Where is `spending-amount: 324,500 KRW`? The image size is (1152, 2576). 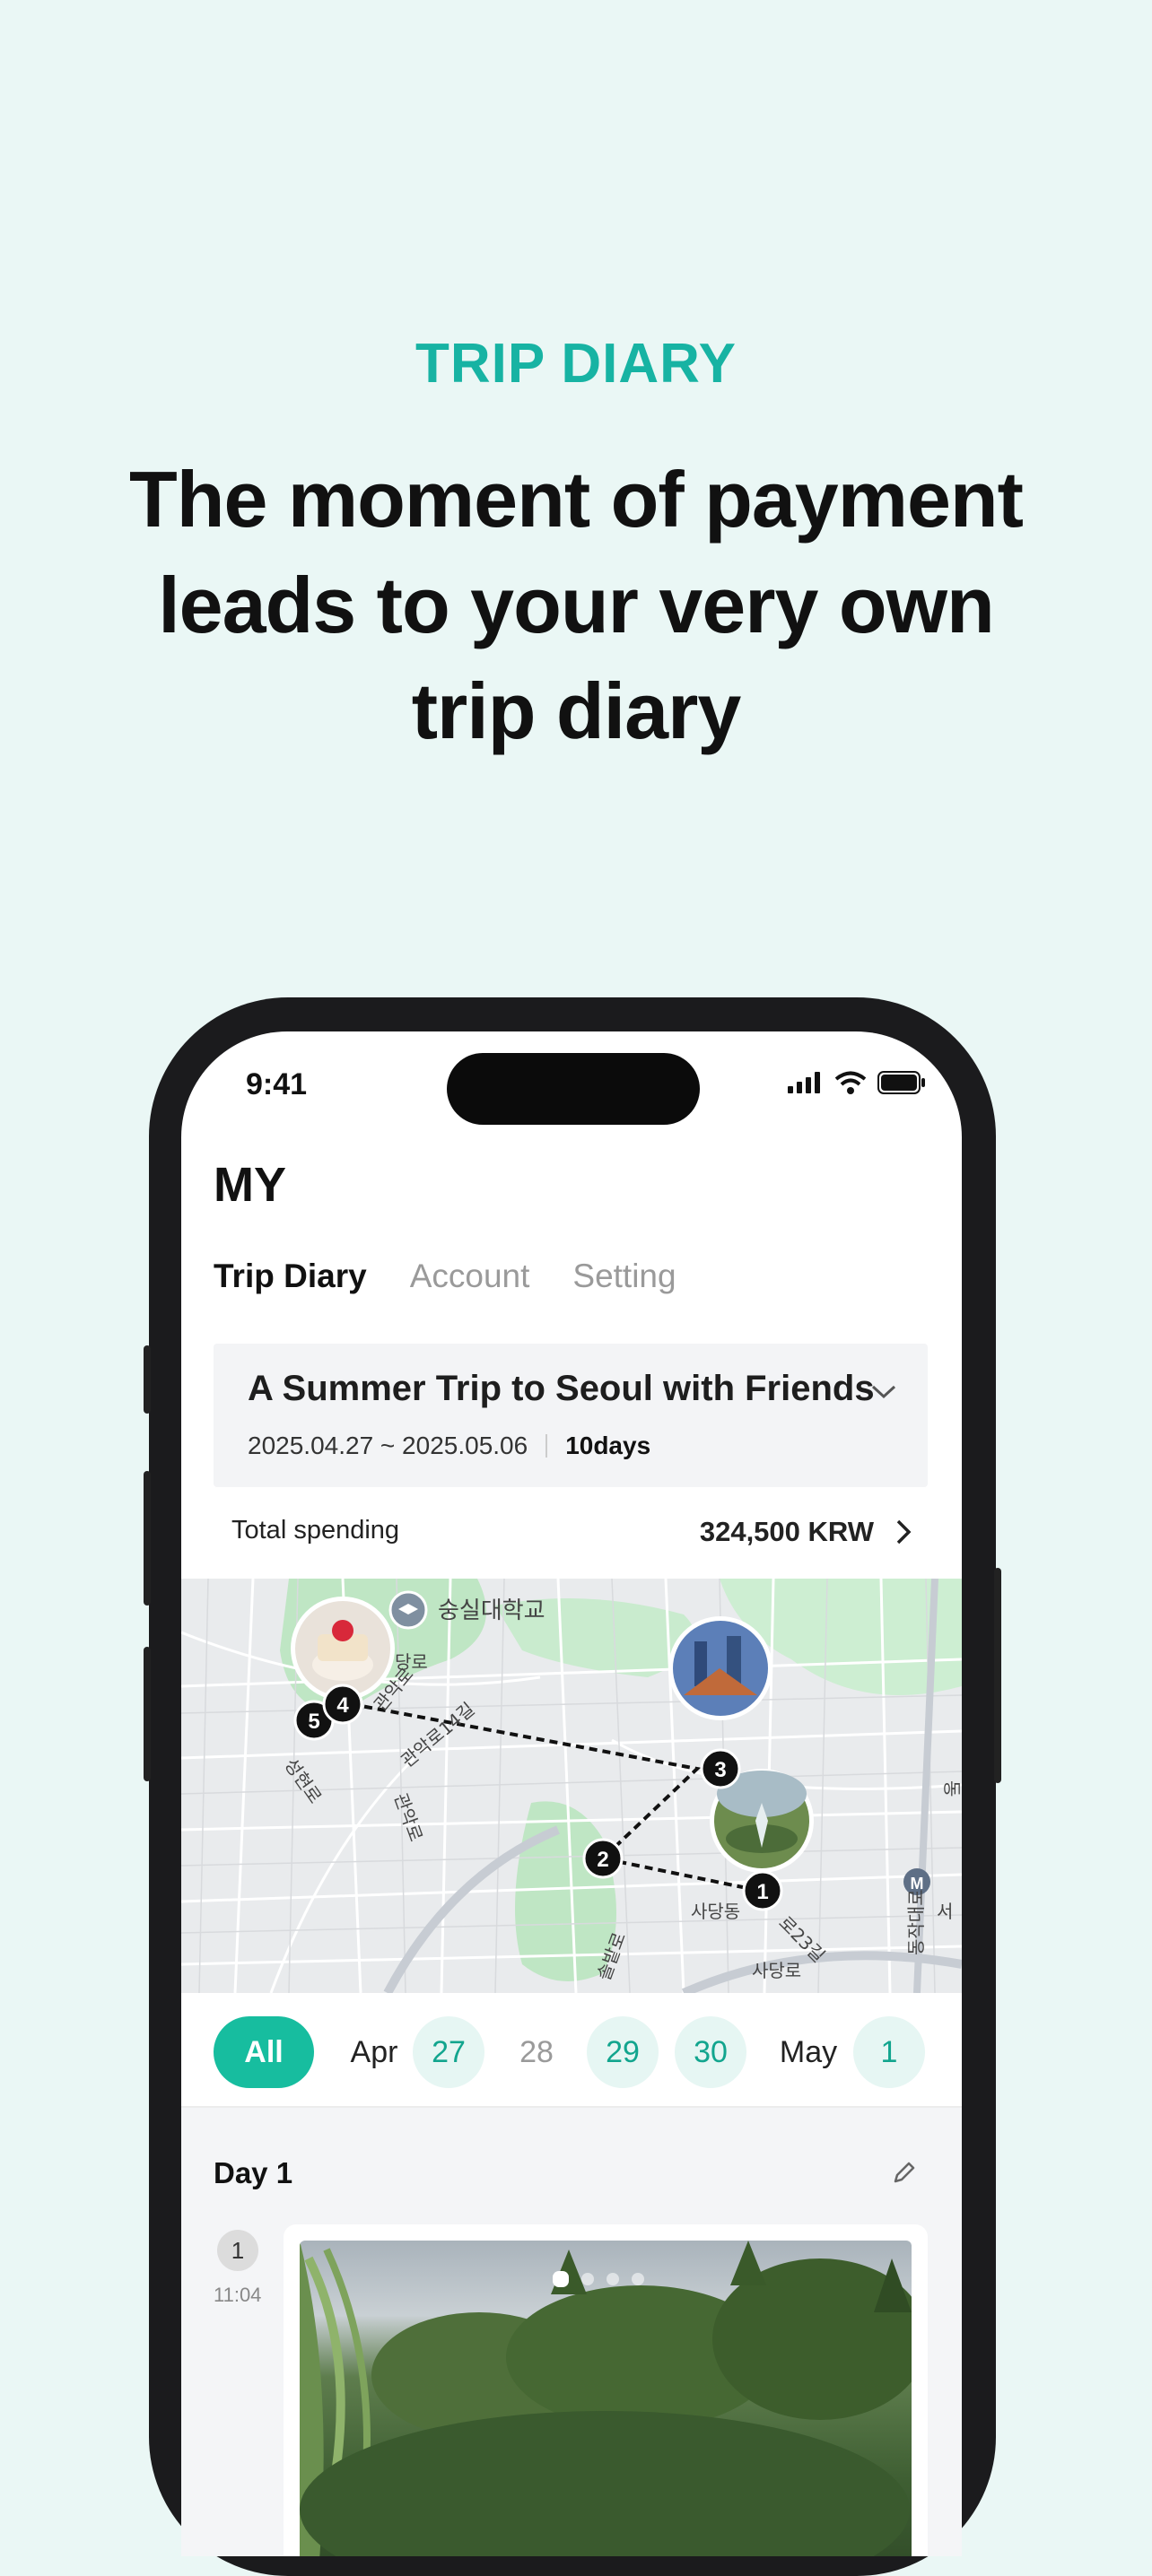 spending-amount: 324,500 KRW is located at coordinates (786, 1531).